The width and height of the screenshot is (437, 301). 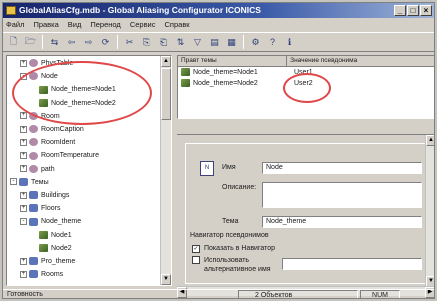 What do you see at coordinates (197, 42) in the screenshot?
I see `filter-icon: ▽` at bounding box center [197, 42].